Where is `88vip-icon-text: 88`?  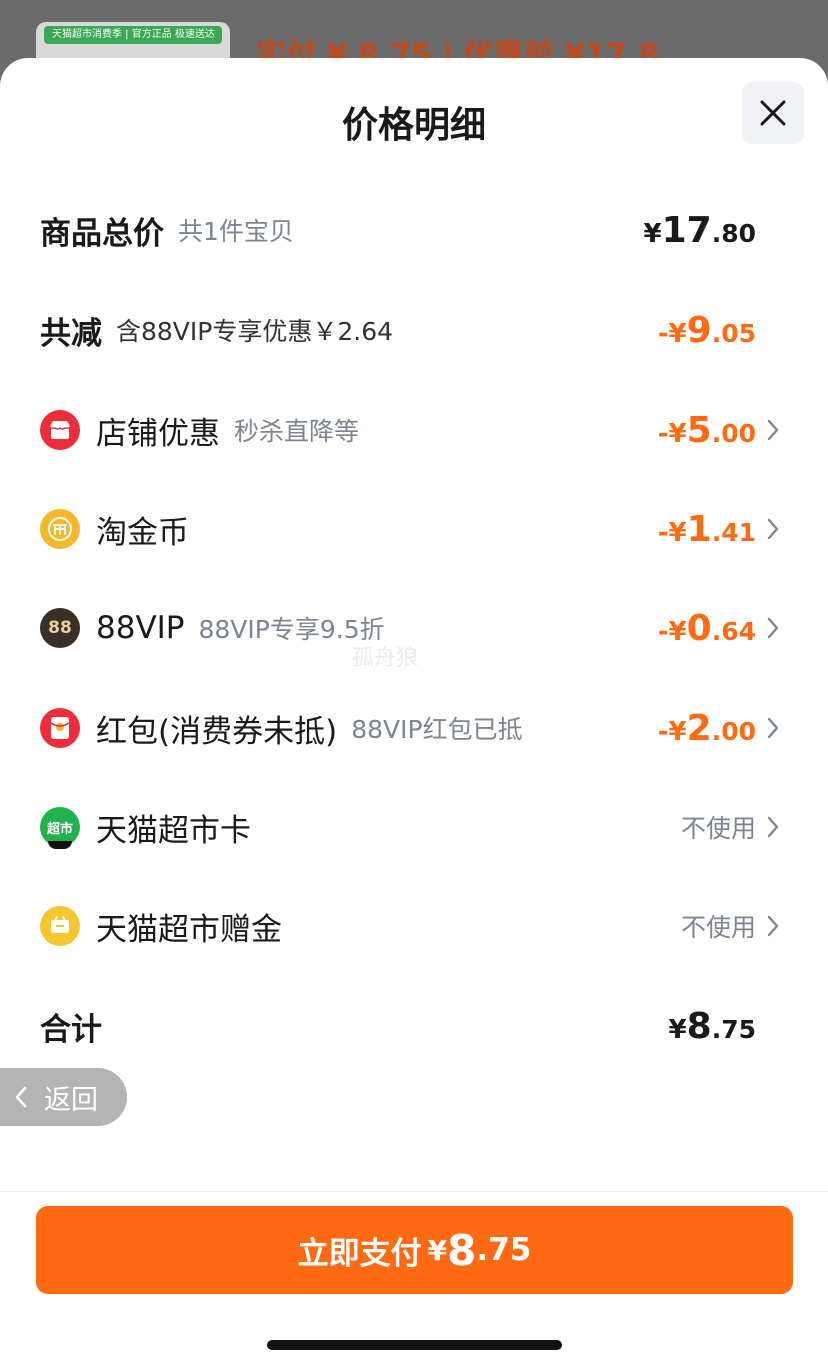
88vip-icon-text: 88 is located at coordinates (60, 628).